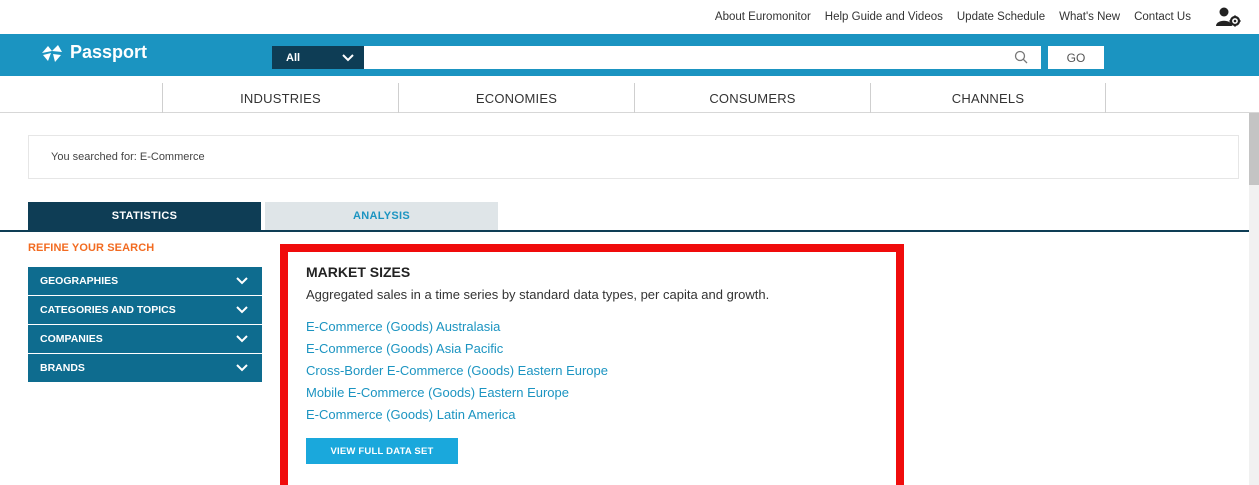 This screenshot has height=485, width=1259. Describe the element at coordinates (457, 327) in the screenshot. I see `result-link: E-Commerce (Goods) Australasia` at that location.